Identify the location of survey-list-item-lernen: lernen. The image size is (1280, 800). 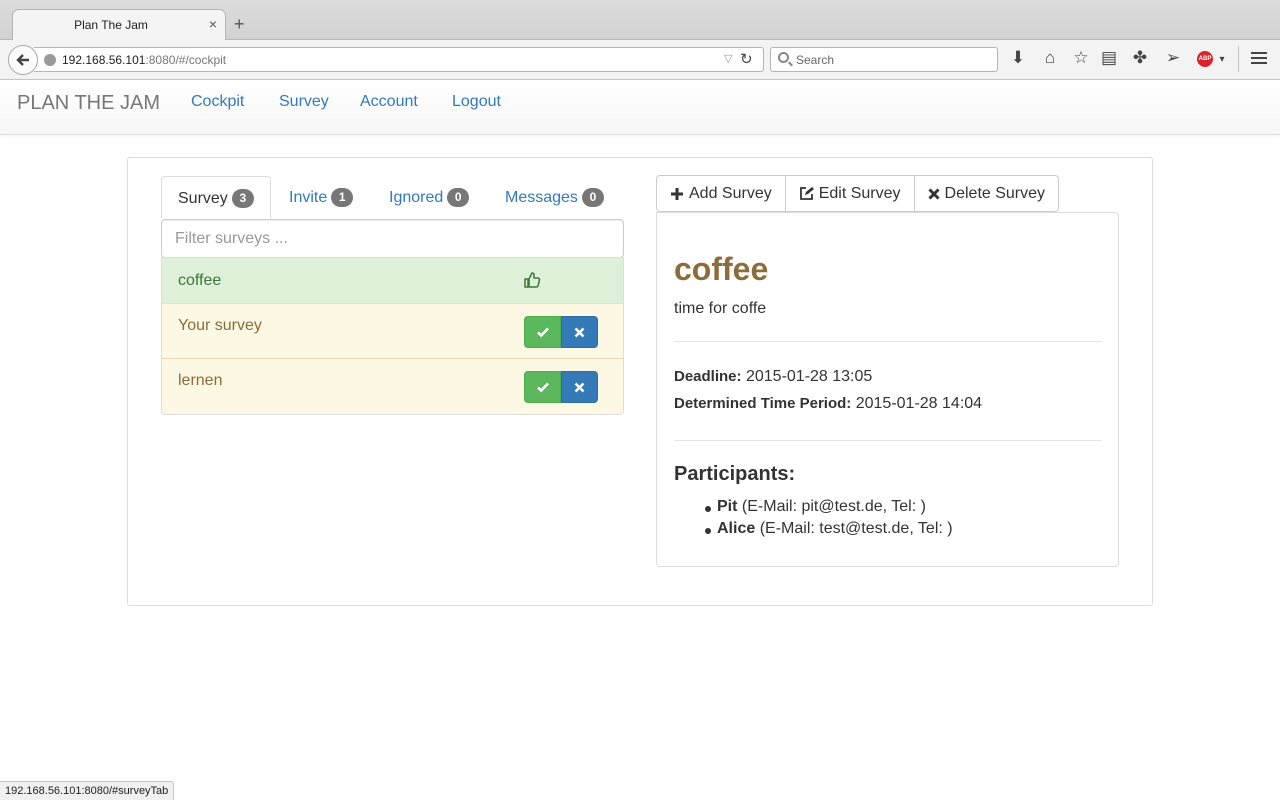
(392, 386).